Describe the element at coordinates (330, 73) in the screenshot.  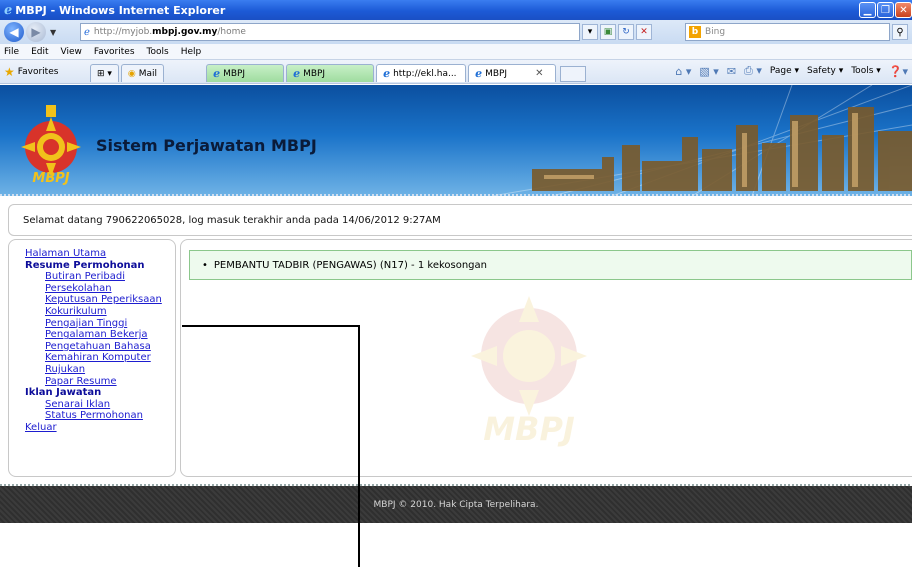
I see `tab-mbpj-2: ℯ MBPJ` at that location.